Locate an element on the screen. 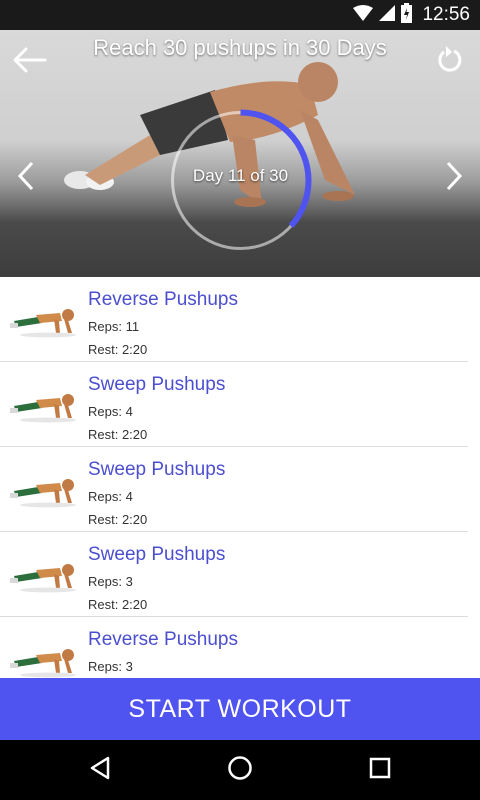  previous-day-button is located at coordinates (26, 178).